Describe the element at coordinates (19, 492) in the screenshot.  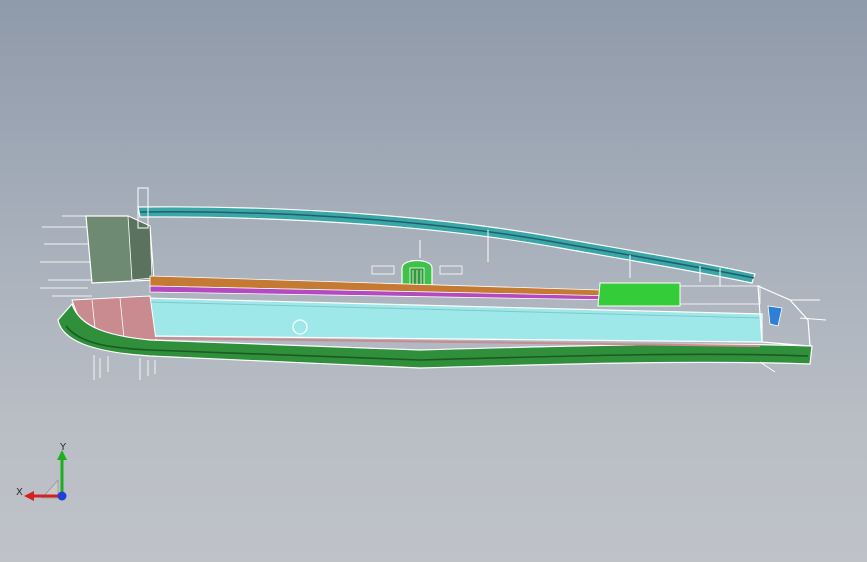
I see `axis-x-label: X` at that location.